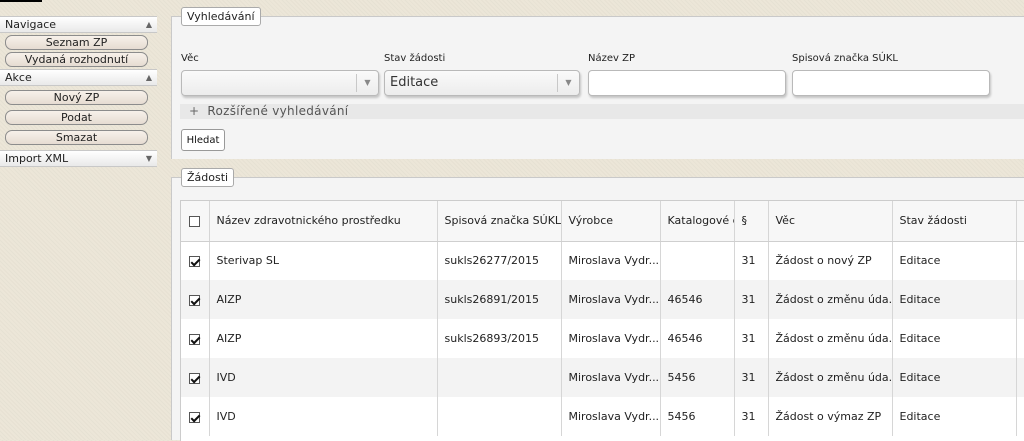 This screenshot has height=441, width=1024. Describe the element at coordinates (845, 58) in the screenshot. I see `spisova-label: Spisová značka SÚKL` at that location.